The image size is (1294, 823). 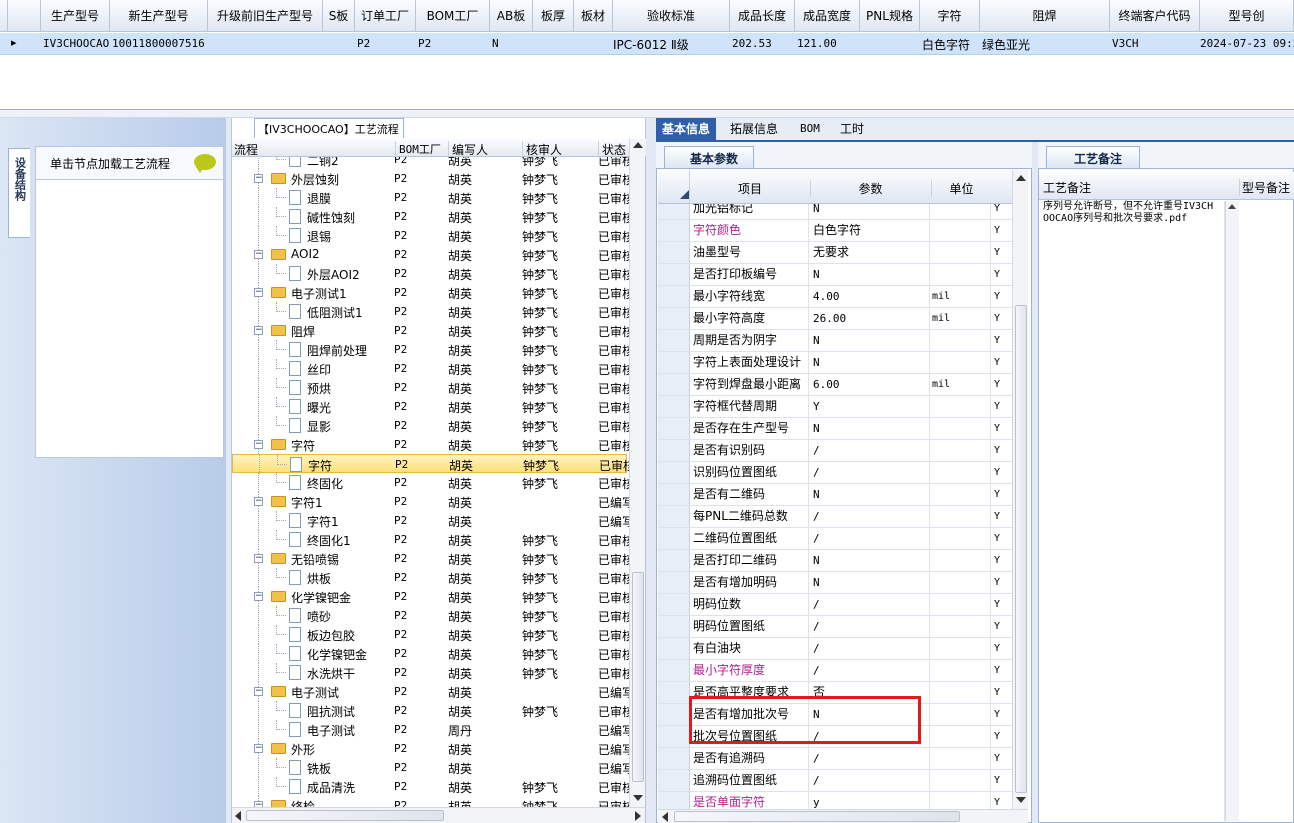 What do you see at coordinates (835, 275) in the screenshot?
I see `param-row: 是否打印板编号 N Y` at bounding box center [835, 275].